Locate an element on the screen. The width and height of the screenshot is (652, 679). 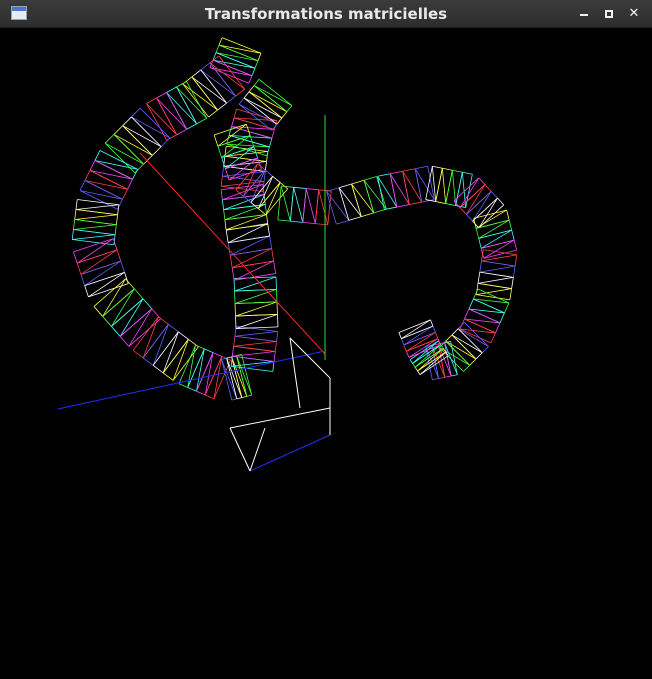
close-button: ✕ is located at coordinates (634, 14).